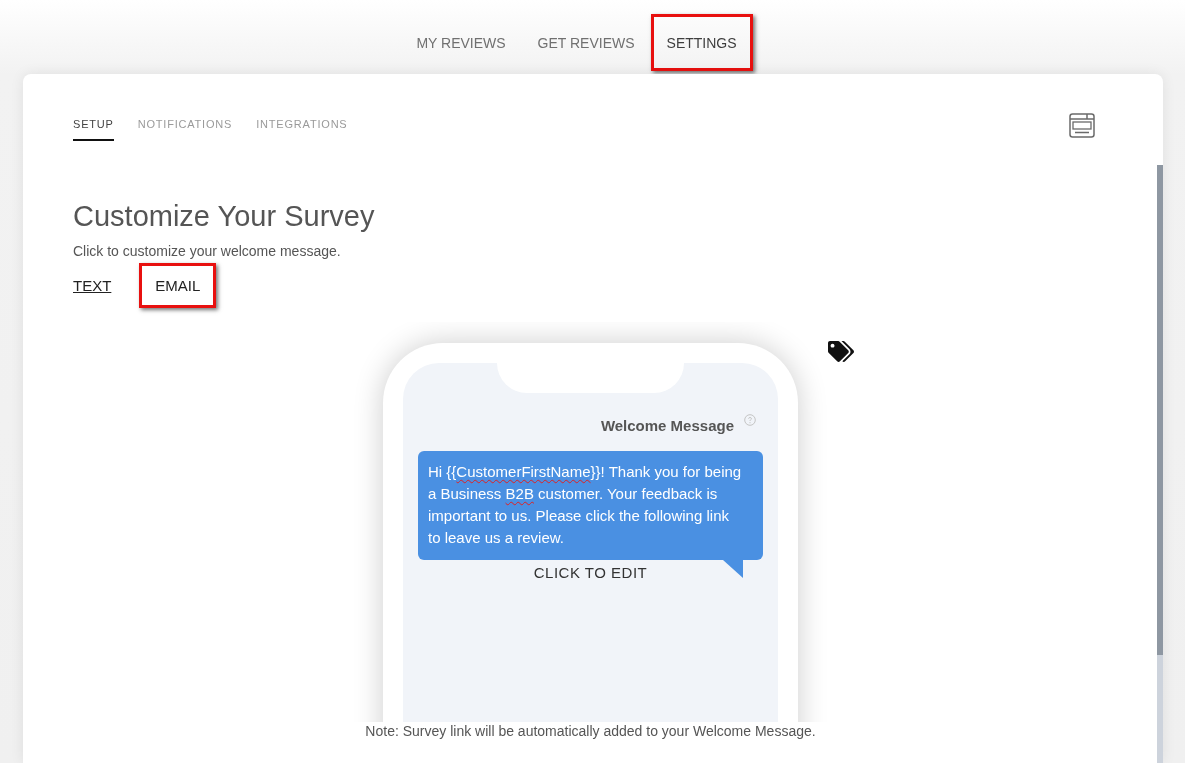  What do you see at coordinates (701, 42) in the screenshot?
I see `main-nav-tab: SETTINGS` at bounding box center [701, 42].